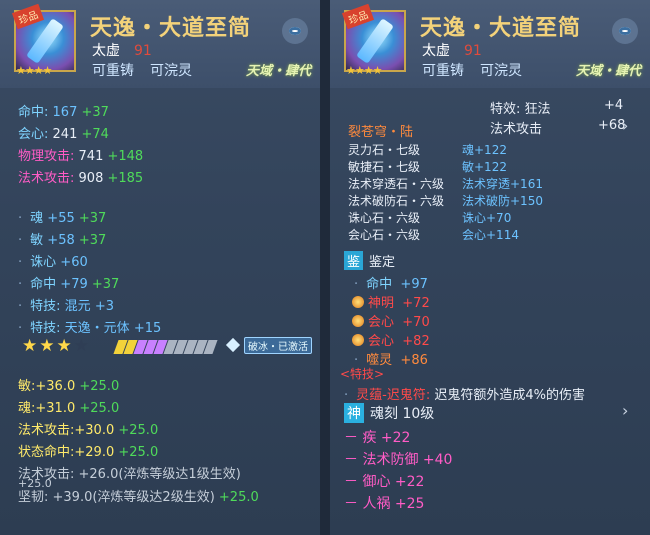 The width and height of the screenshot is (650, 535). Describe the element at coordinates (138, 497) in the screenshot. I see `refine-locked-toughness: 坚韧: +39.0(淬炼等级达2级生效) +25.0` at that location.